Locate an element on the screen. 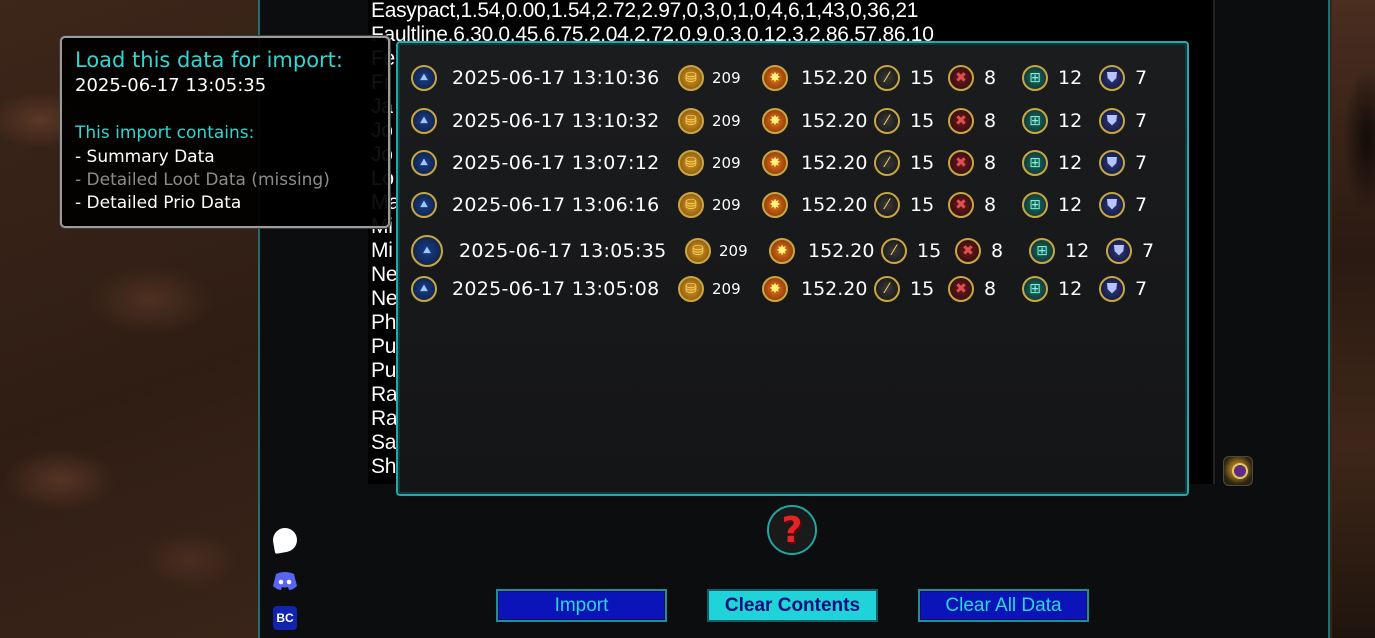 The height and width of the screenshot is (638, 1375). history-date: 2025-06-17 13:10:36 is located at coordinates (556, 78).